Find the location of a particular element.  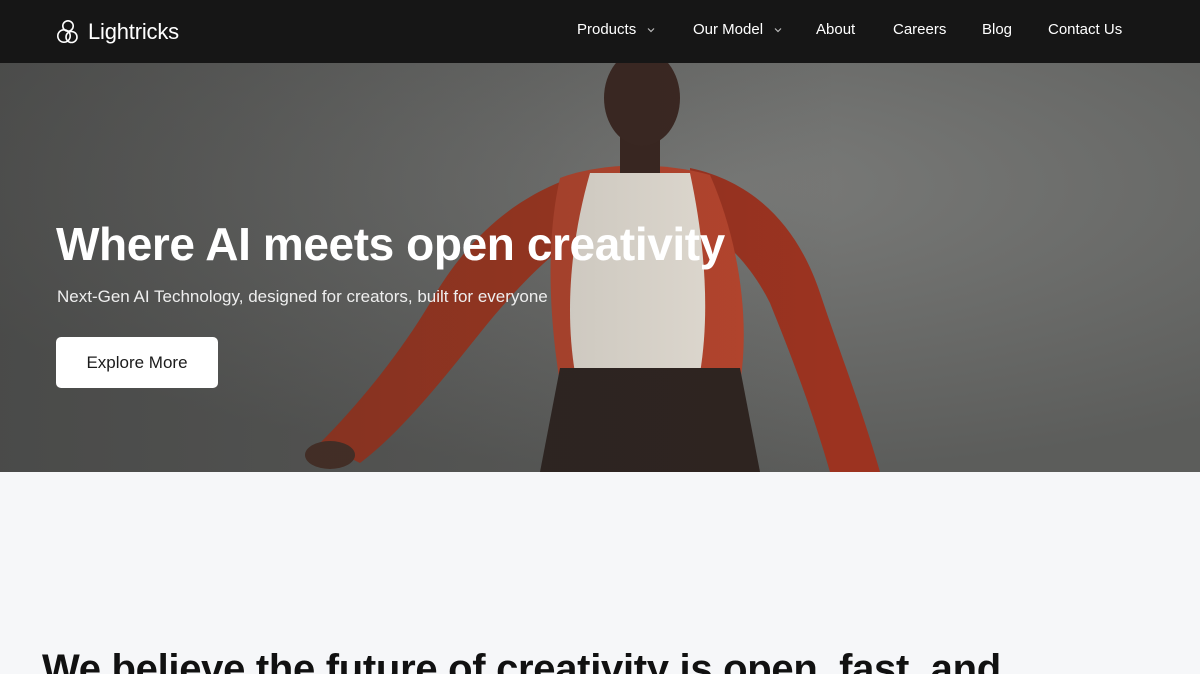

nav-item-label: Products is located at coordinates (607, 29).